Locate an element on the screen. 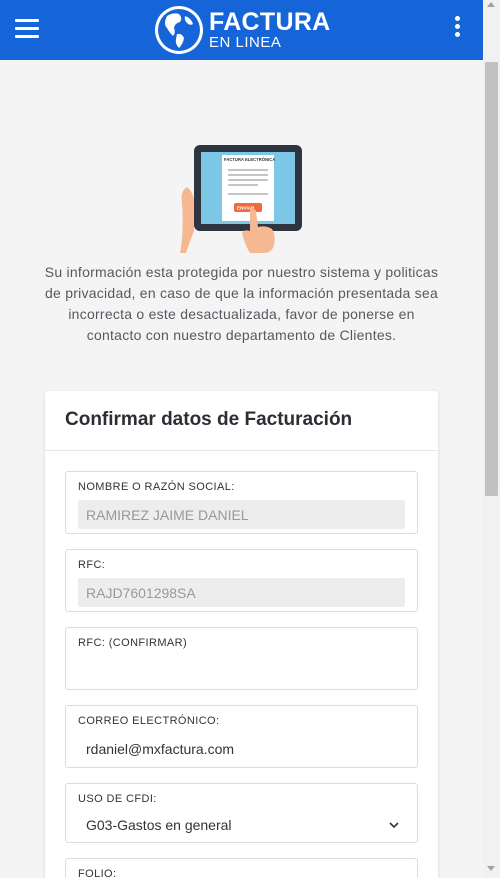 This screenshot has width=500, height=878. email-label: CORREO ELECTRÓNICO: is located at coordinates (149, 721).